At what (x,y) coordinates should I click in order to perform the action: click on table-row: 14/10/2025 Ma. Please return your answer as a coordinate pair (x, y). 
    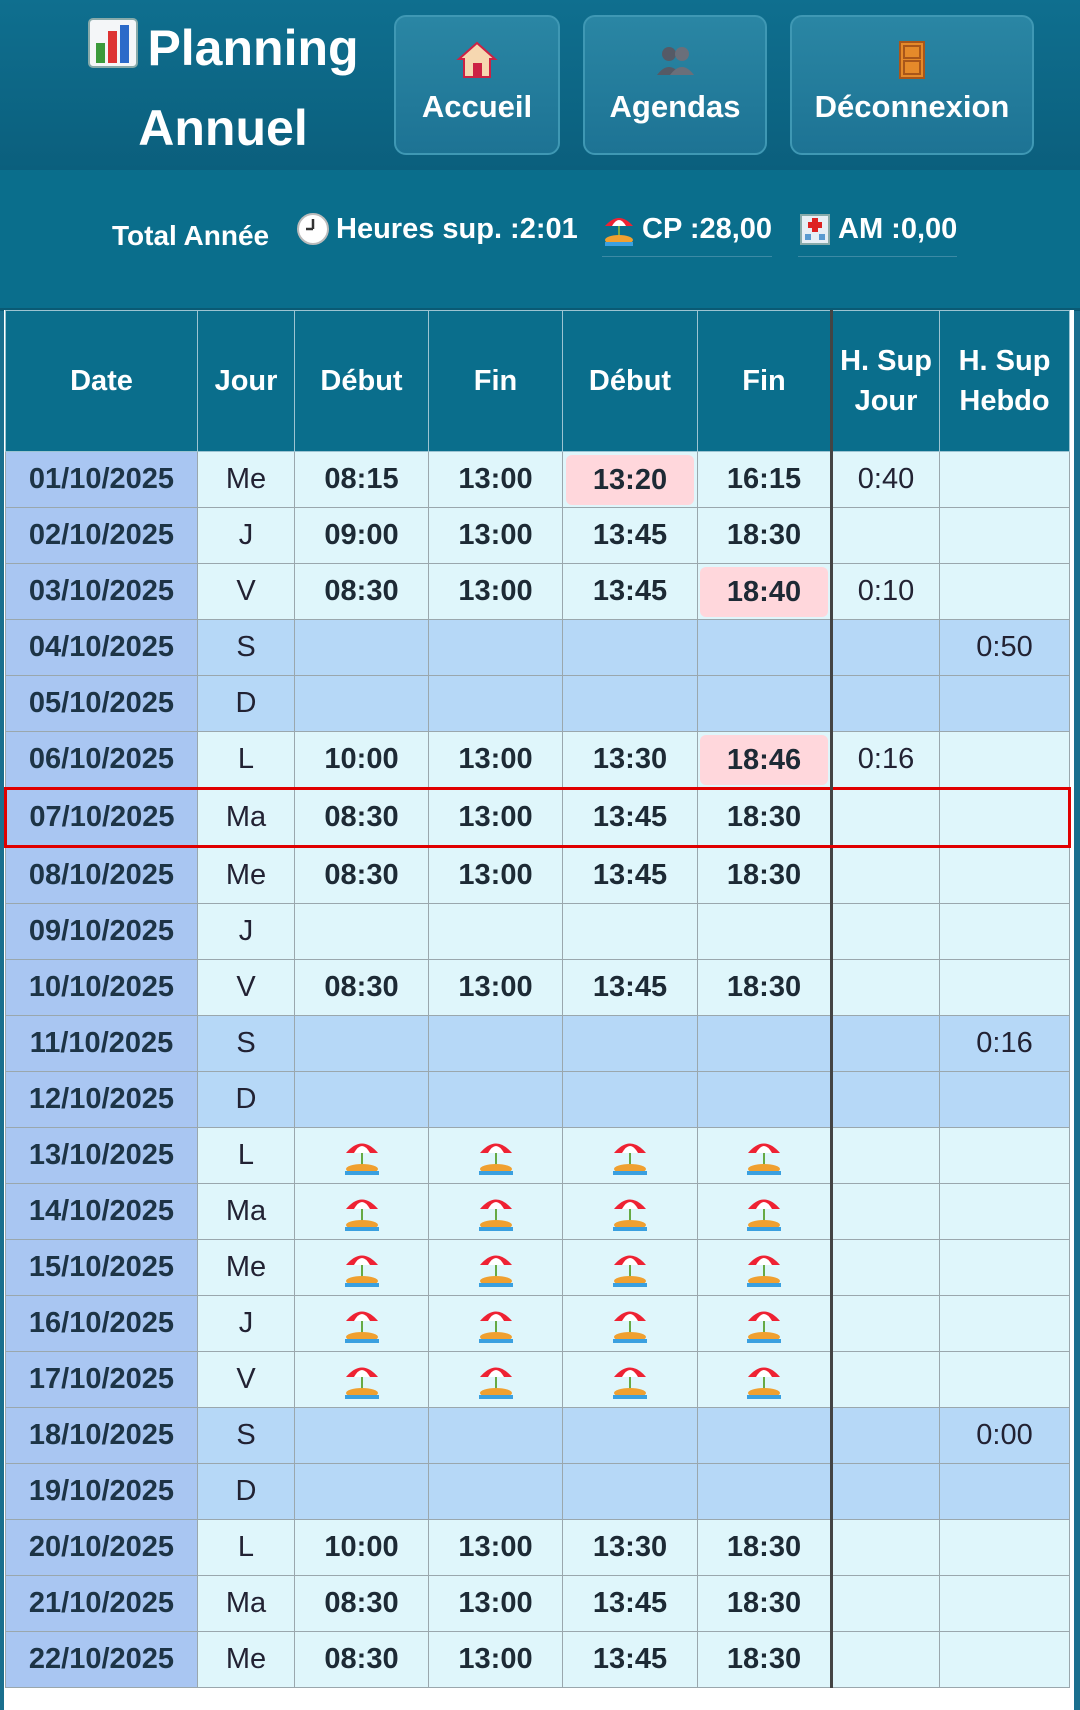
    Looking at the image, I should click on (537, 1211).